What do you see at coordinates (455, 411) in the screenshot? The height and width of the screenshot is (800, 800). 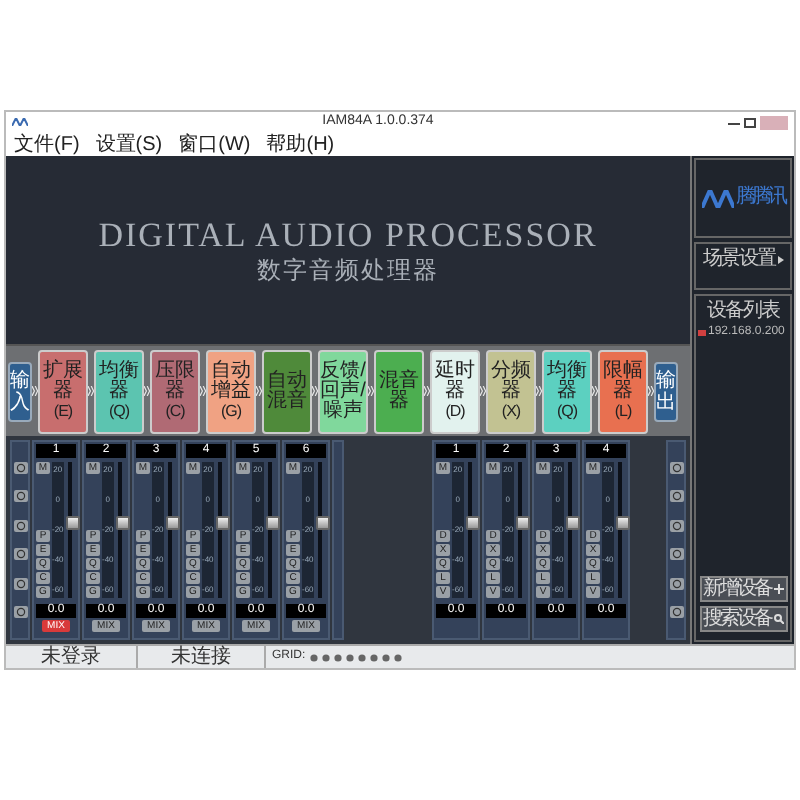 I see `module-key: (D)` at bounding box center [455, 411].